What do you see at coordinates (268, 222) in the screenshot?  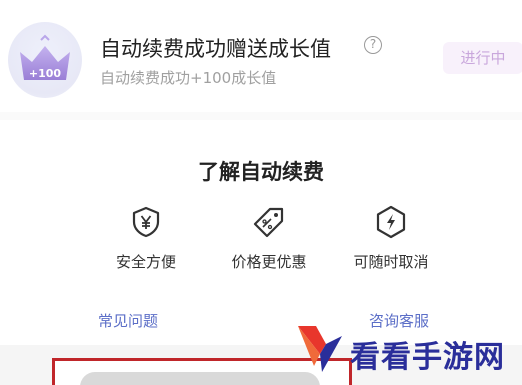 I see `price-tag-icon` at bounding box center [268, 222].